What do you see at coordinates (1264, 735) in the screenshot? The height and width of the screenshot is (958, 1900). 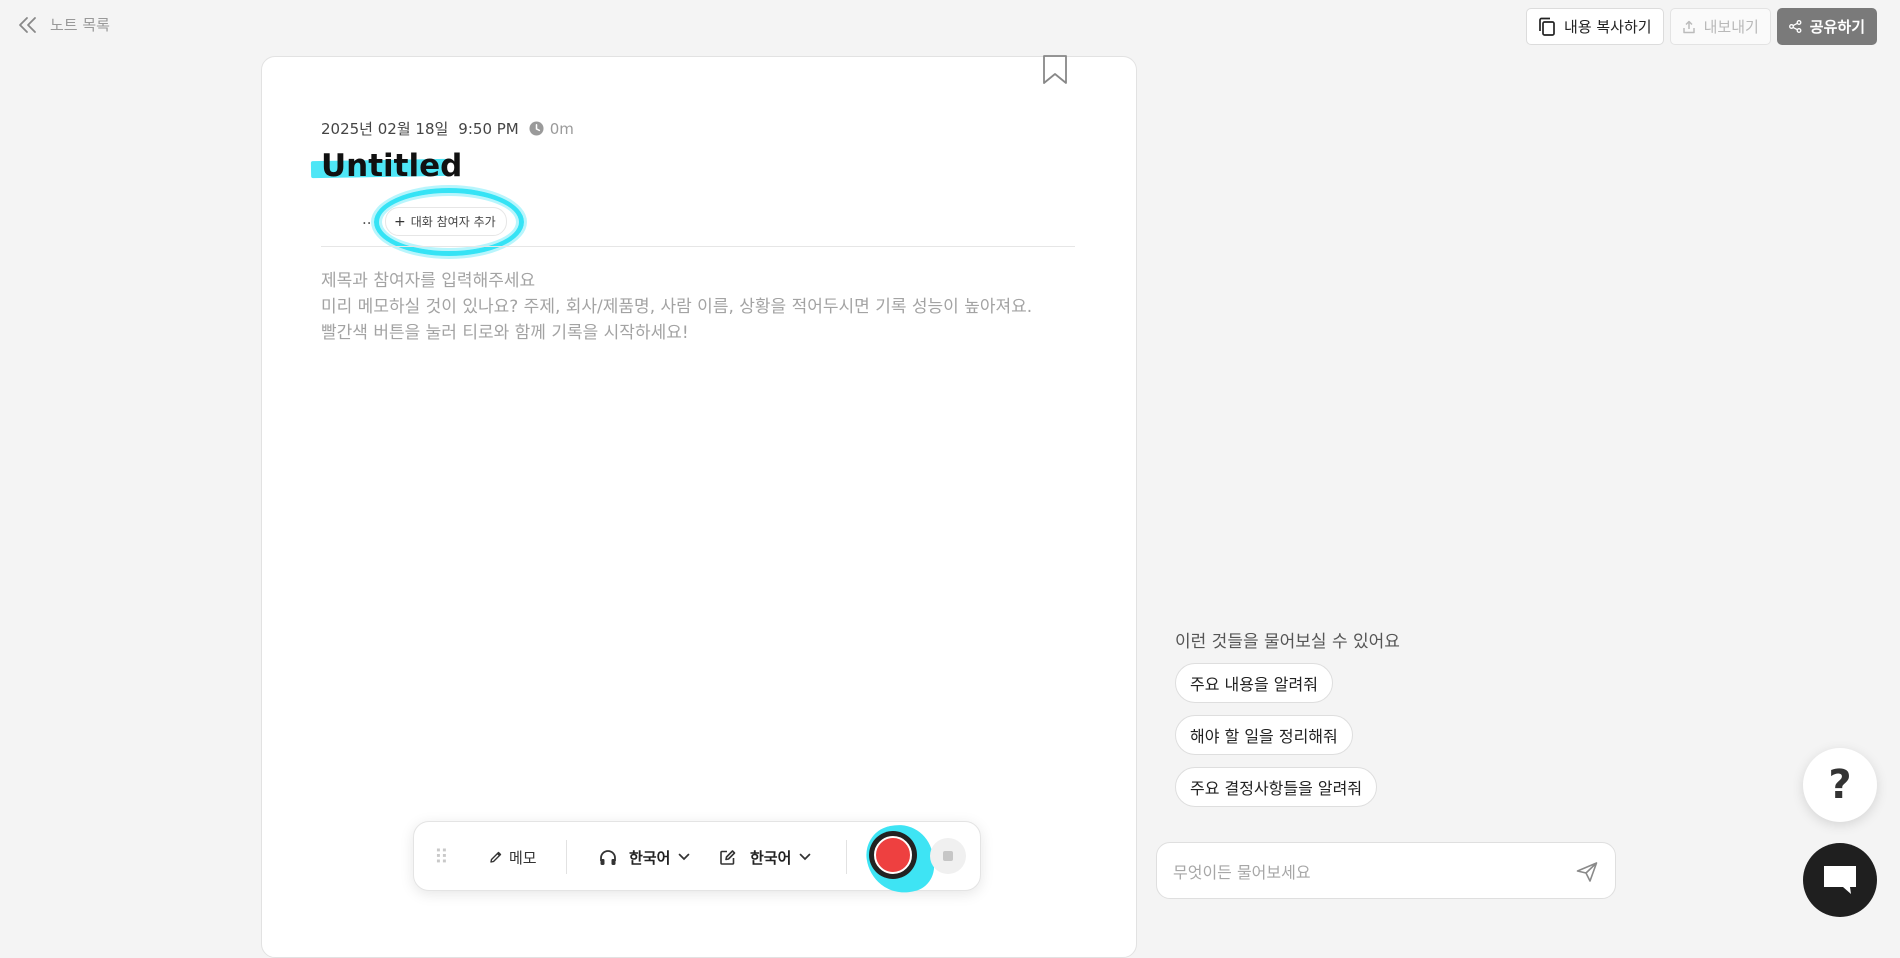 I see `suggestion-chip: 해야 할 일을 정리해줘` at bounding box center [1264, 735].